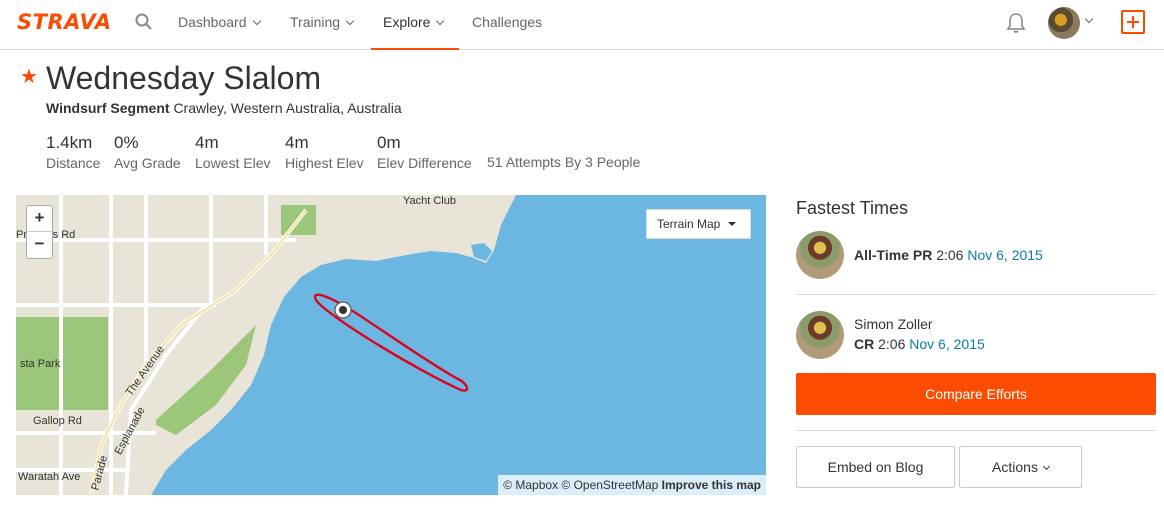 This screenshot has height=505, width=1164. What do you see at coordinates (429, 201) in the screenshot?
I see `map-label: Yacht Club` at bounding box center [429, 201].